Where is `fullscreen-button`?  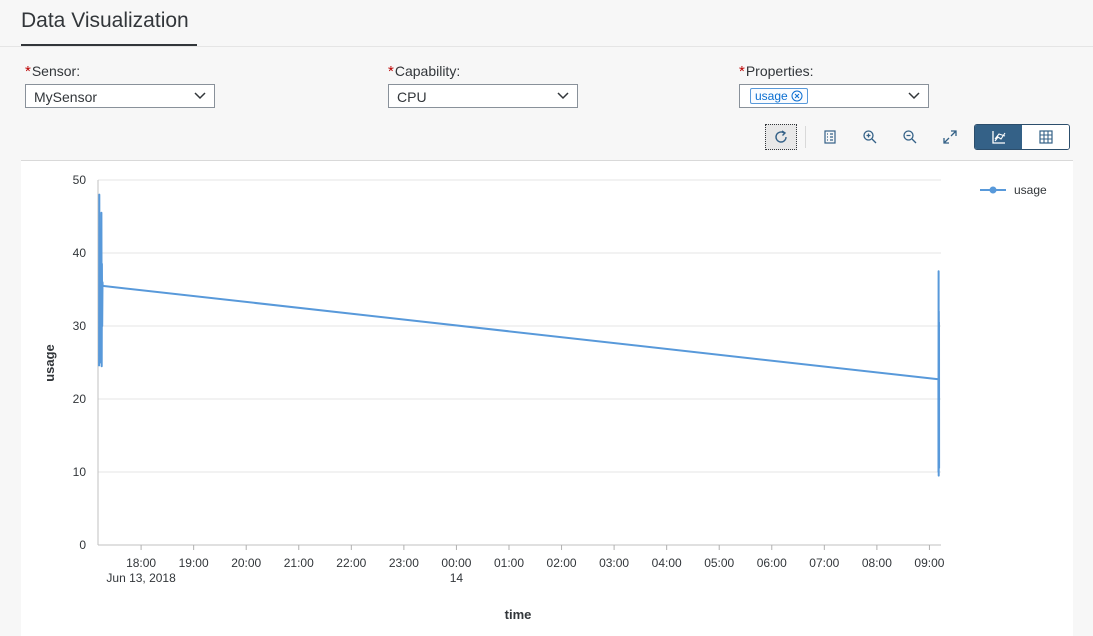 fullscreen-button is located at coordinates (950, 137).